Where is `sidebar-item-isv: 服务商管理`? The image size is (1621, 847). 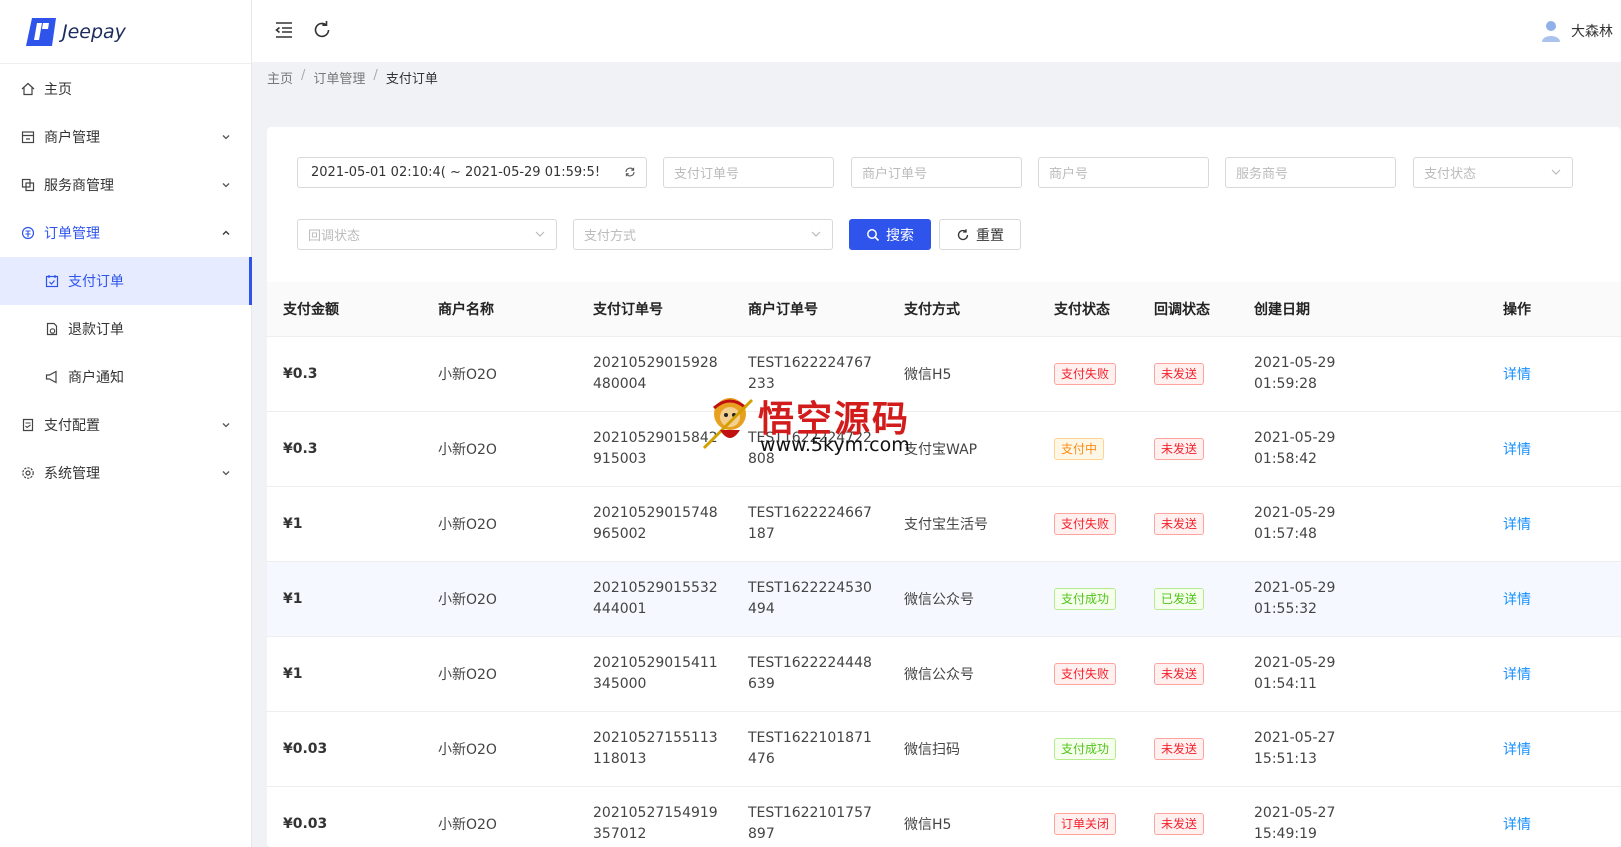
sidebar-item-isv: 服务商管理 is located at coordinates (125, 185).